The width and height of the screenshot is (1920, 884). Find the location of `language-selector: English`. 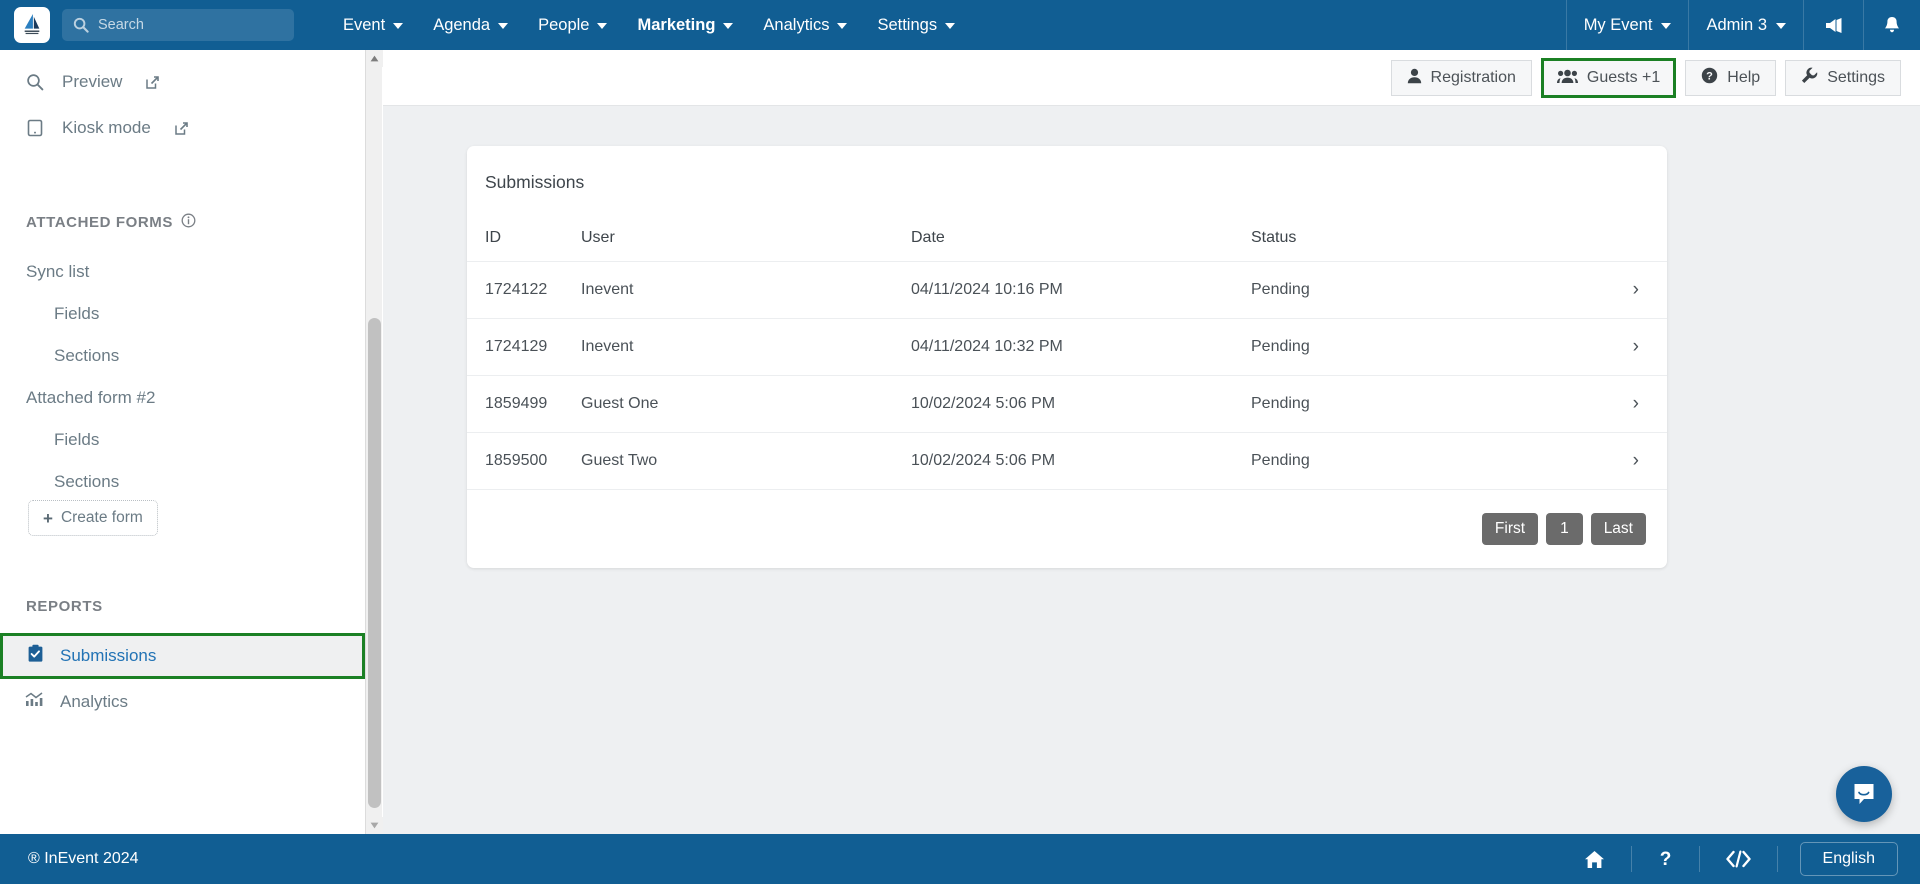

language-selector: English is located at coordinates (1848, 859).